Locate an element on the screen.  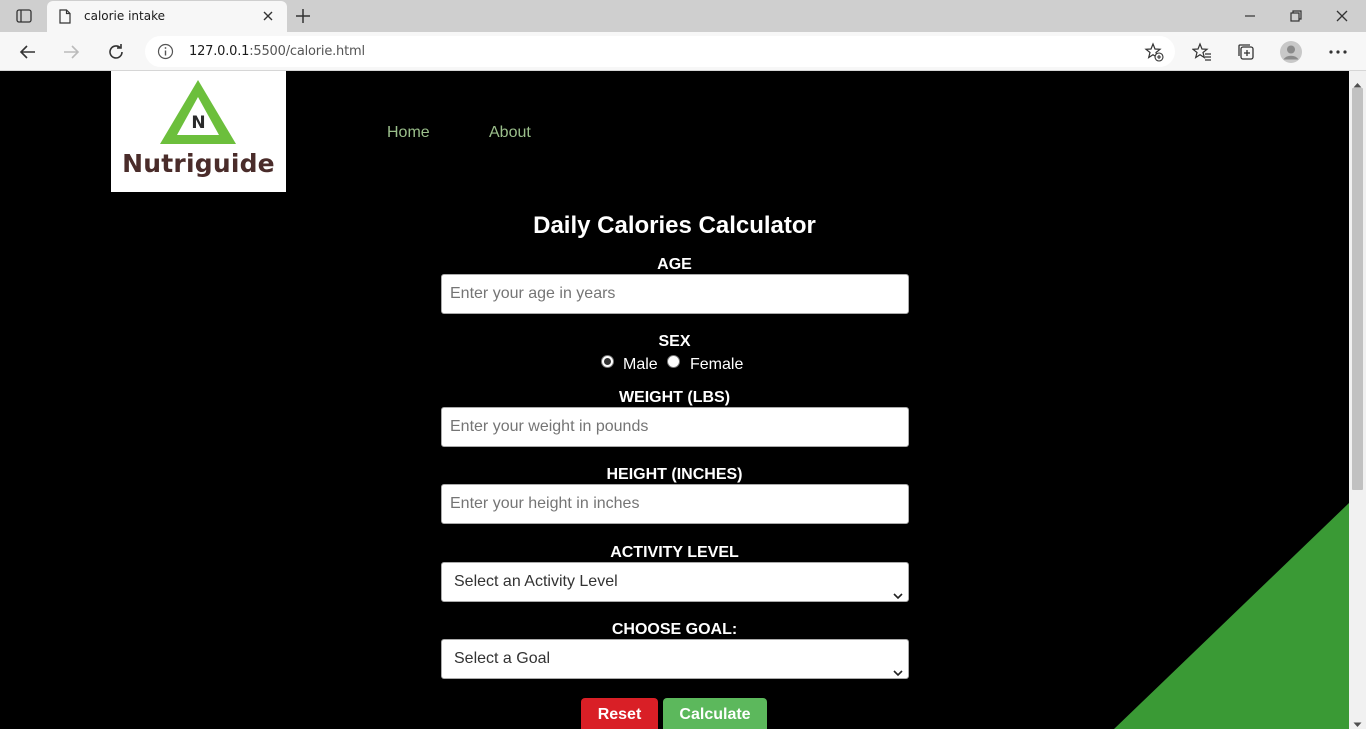
new-tab-icon is located at coordinates (303, 18).